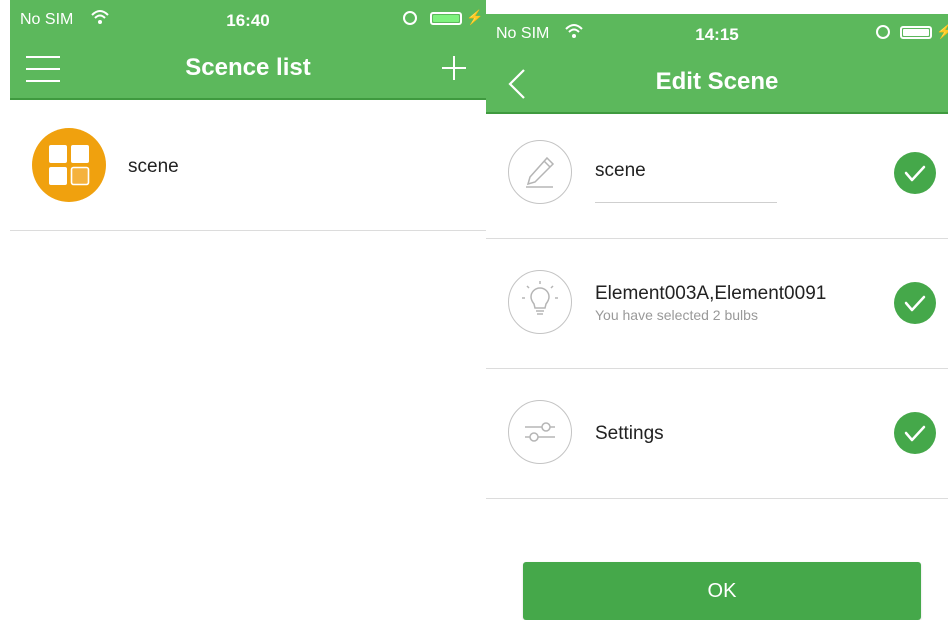 The image size is (948, 620). Describe the element at coordinates (722, 591) in the screenshot. I see `ok-button: OK` at that location.